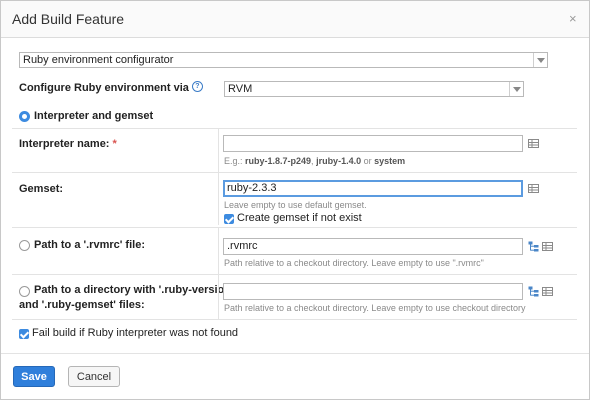  Describe the element at coordinates (295, 205) in the screenshot. I see `gemset-hint: Leave empty to use default gemset.` at that location.